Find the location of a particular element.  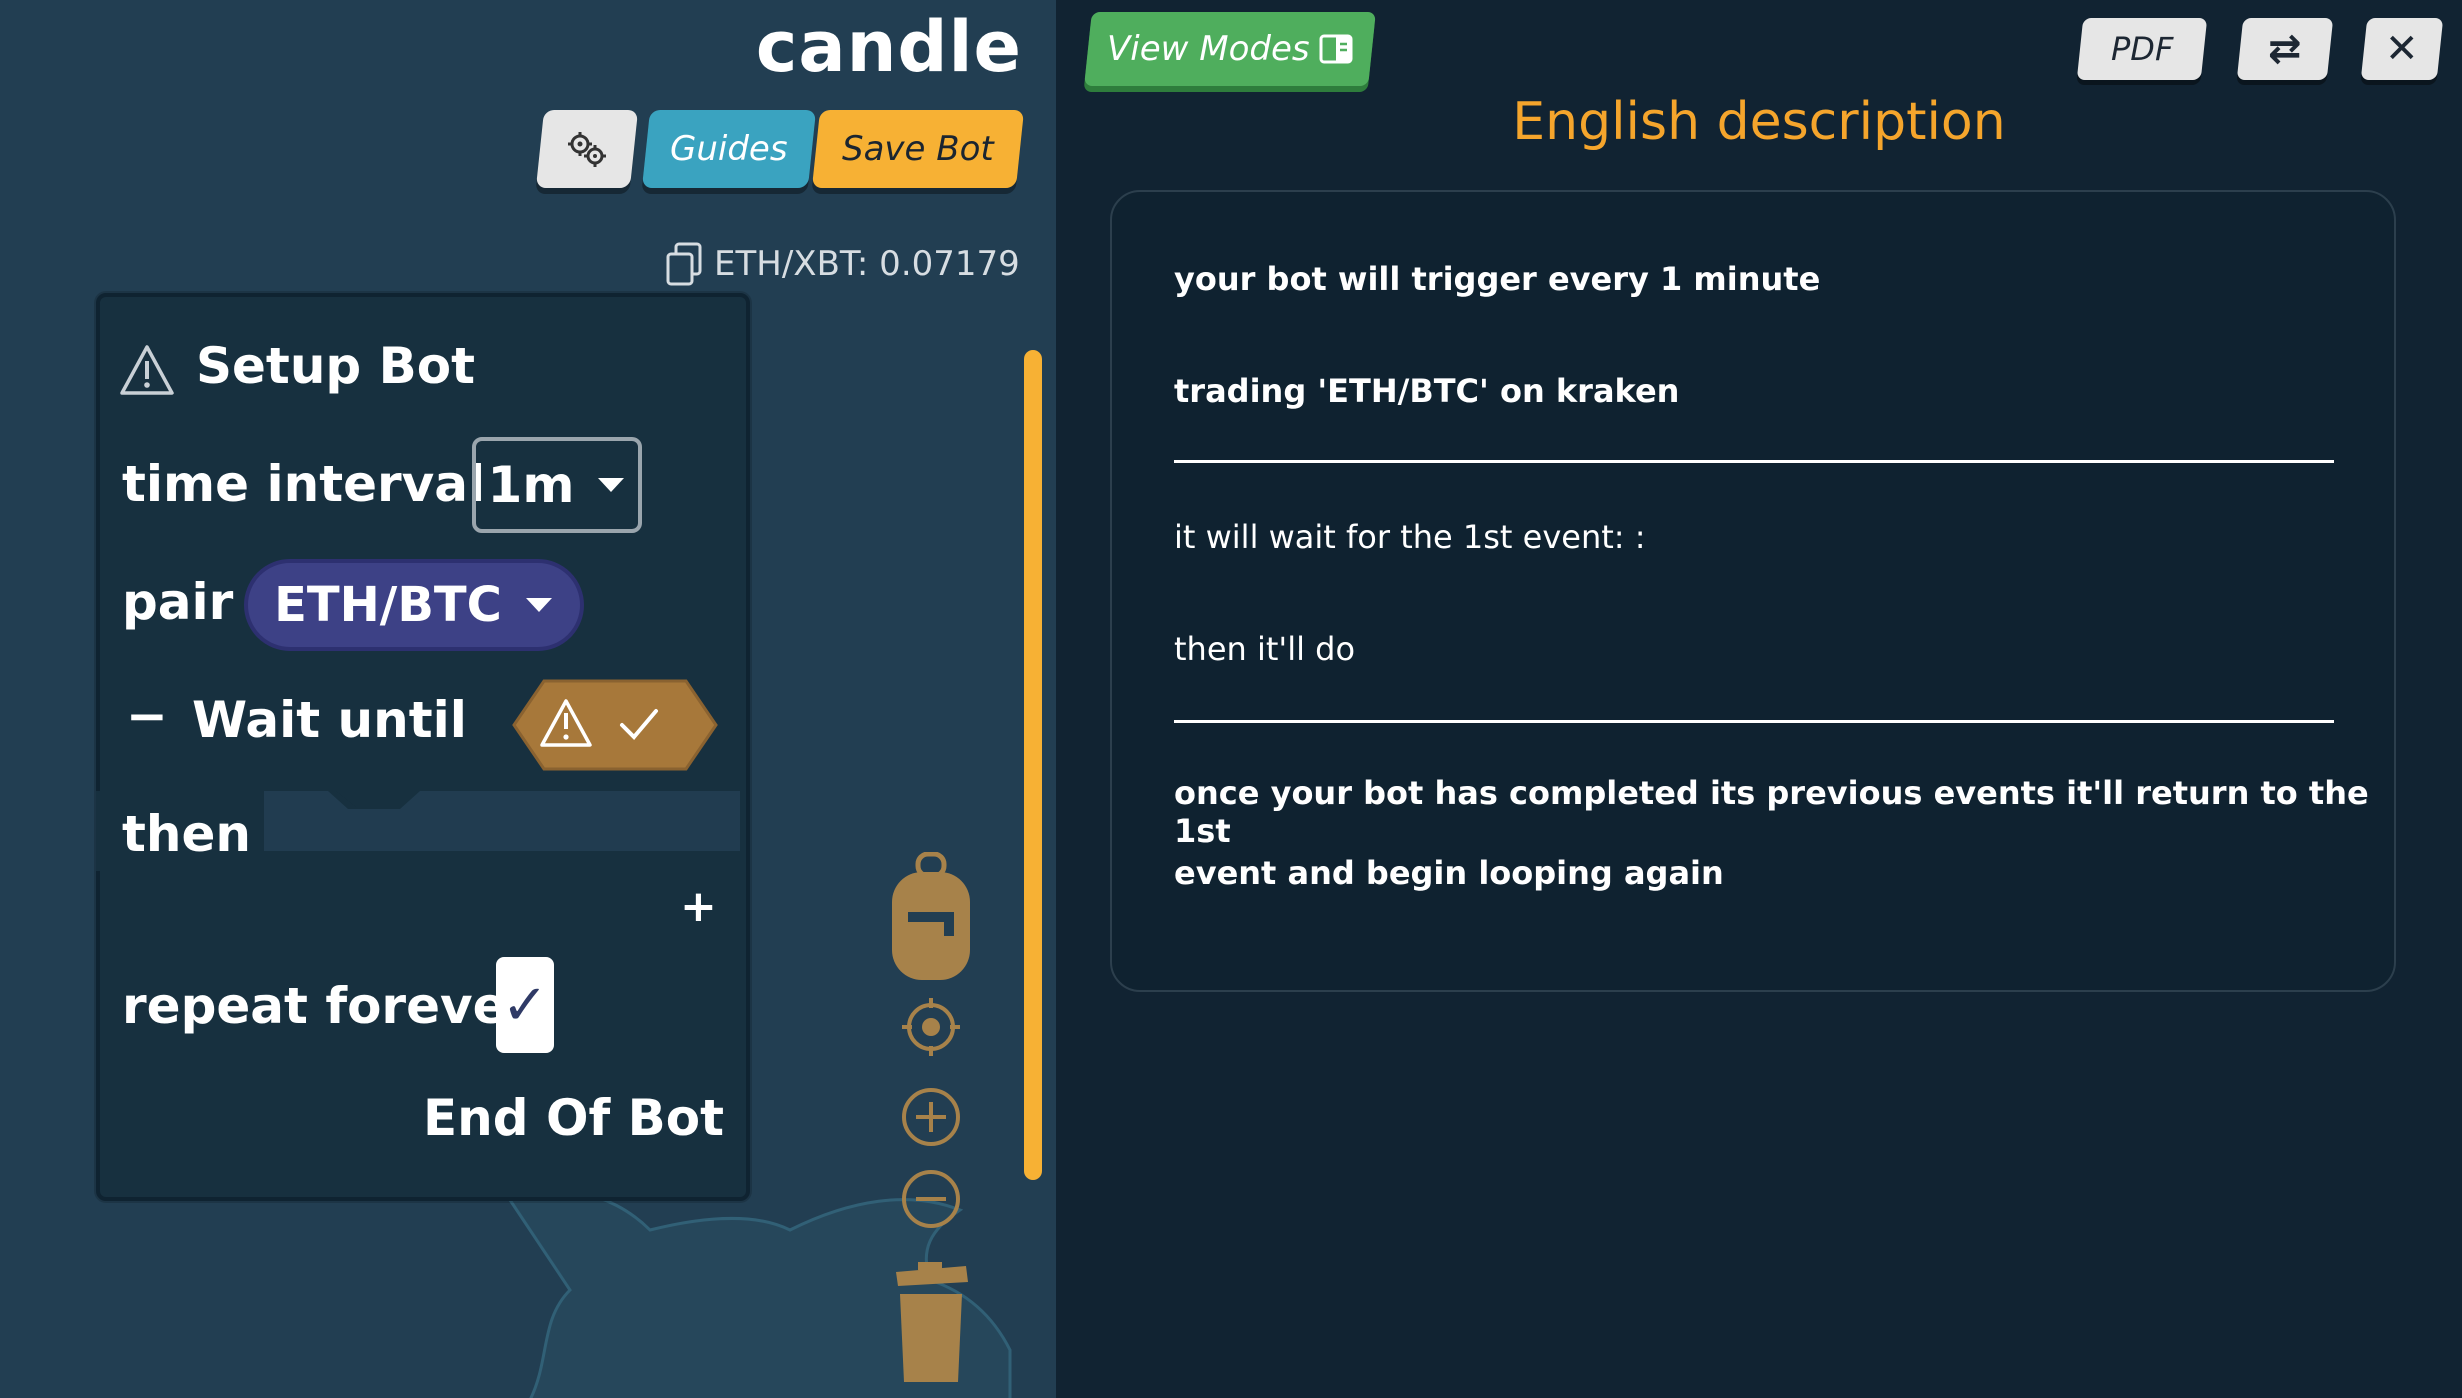

pair-dropdown: ETH/BTC is located at coordinates (414, 605).